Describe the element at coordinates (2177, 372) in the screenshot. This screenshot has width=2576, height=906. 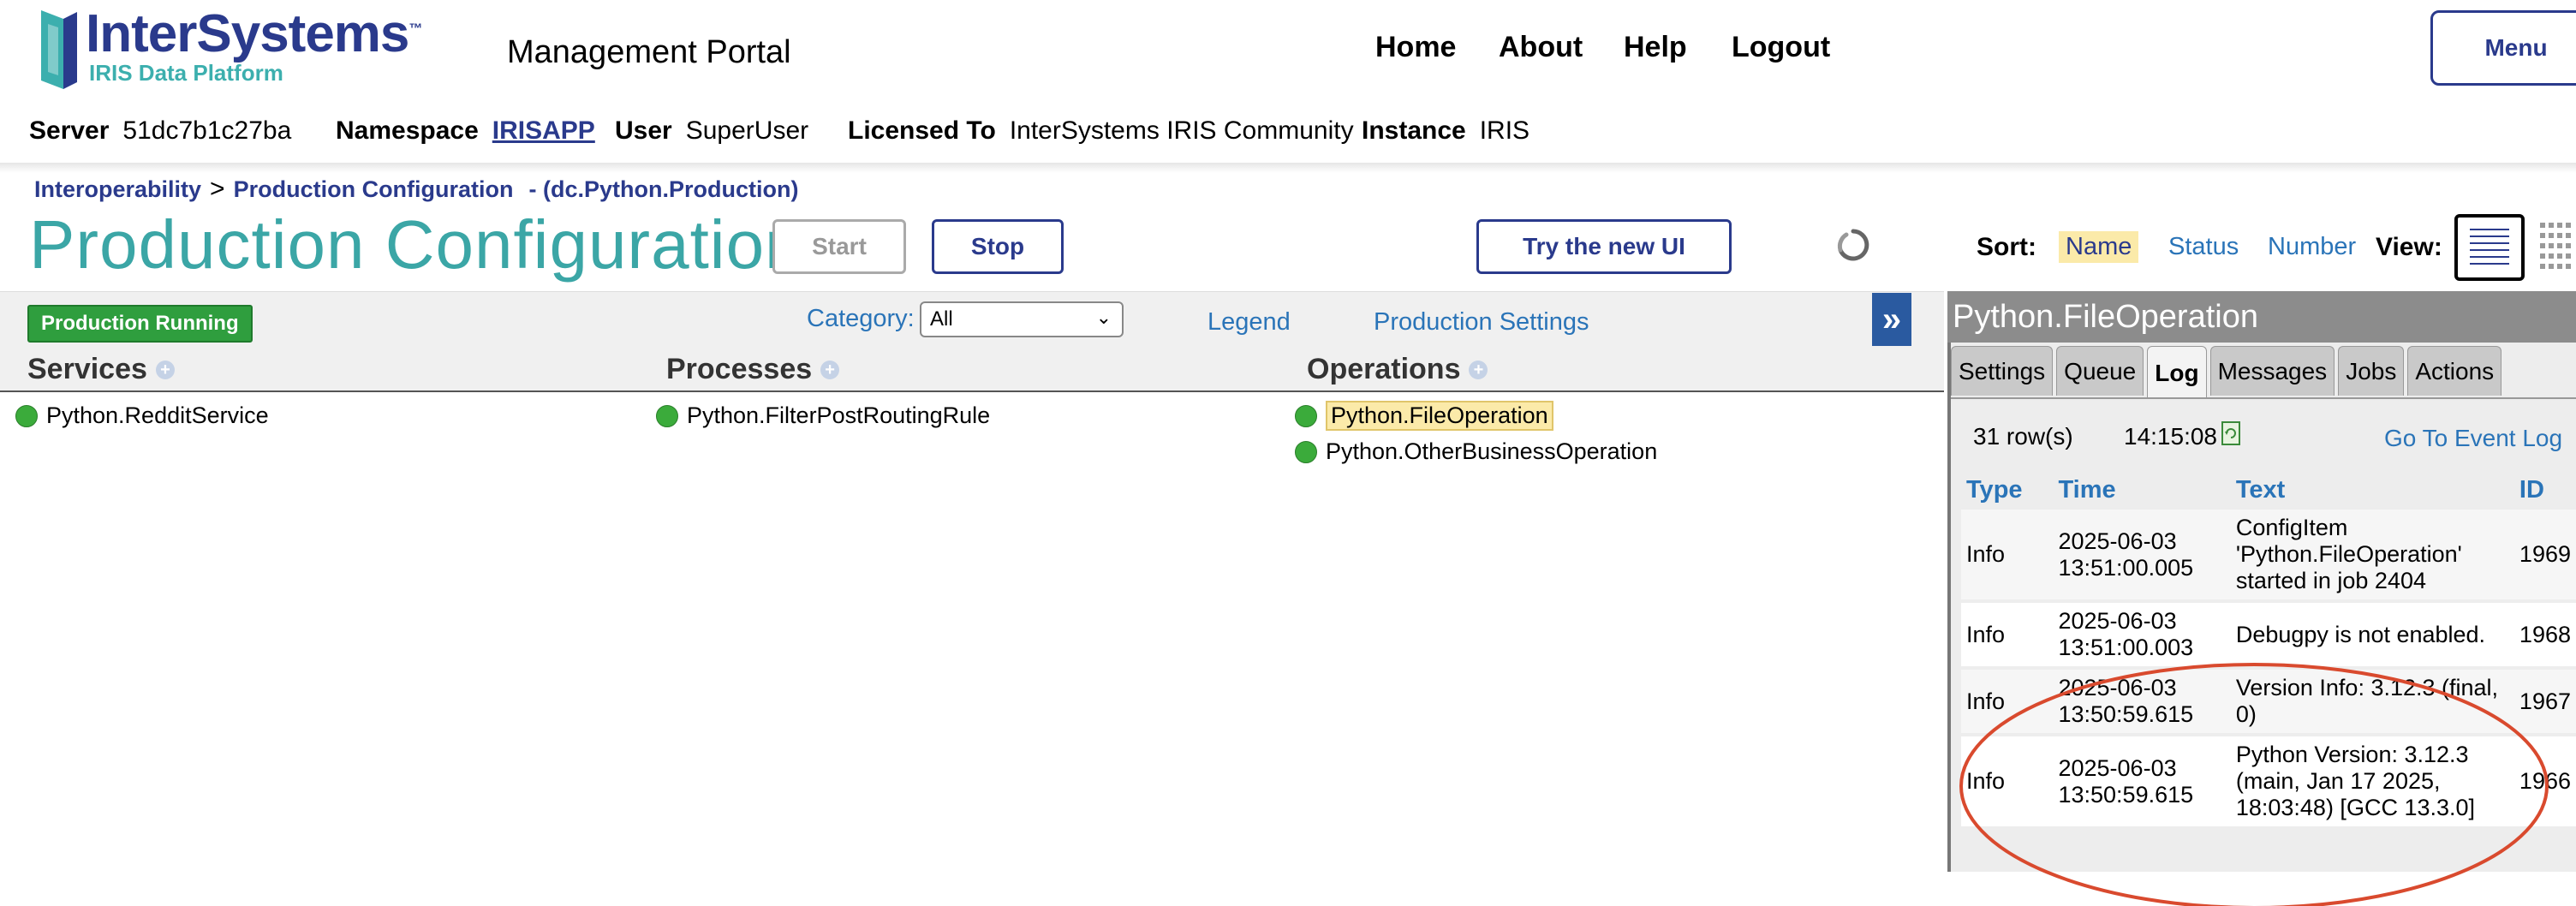
I see `tab-log: Log` at that location.